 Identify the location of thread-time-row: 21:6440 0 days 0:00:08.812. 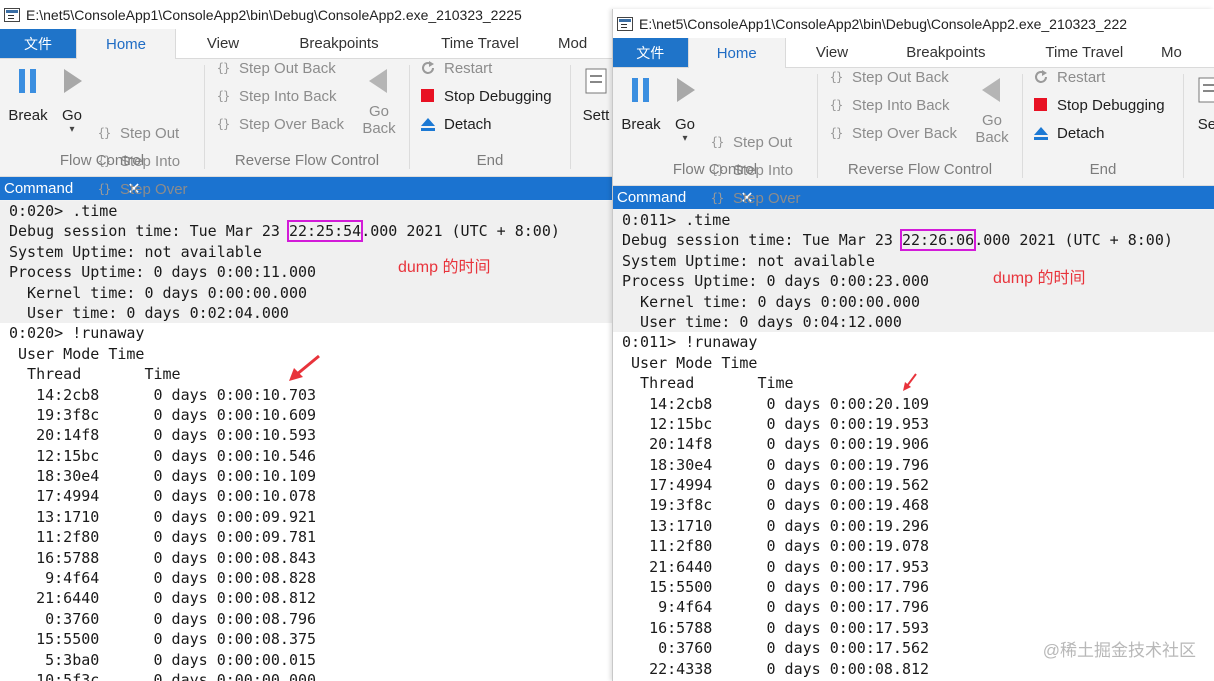
(163, 598).